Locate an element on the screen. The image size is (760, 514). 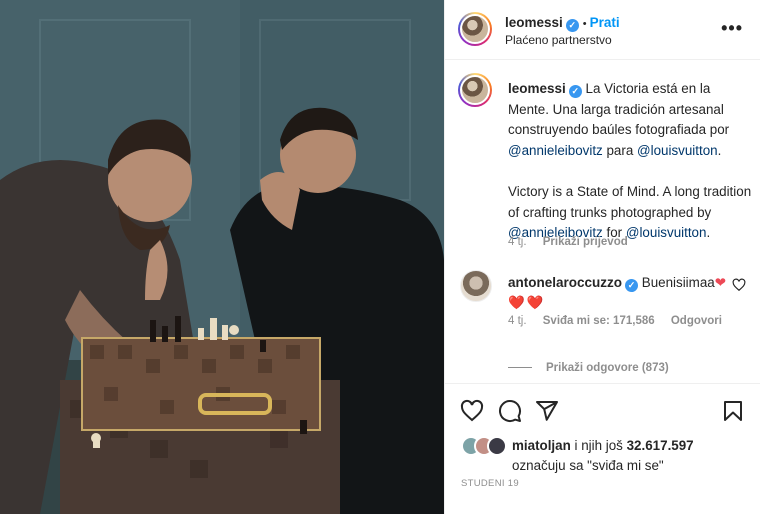
liker-username: miatoljan is located at coordinates (541, 445).